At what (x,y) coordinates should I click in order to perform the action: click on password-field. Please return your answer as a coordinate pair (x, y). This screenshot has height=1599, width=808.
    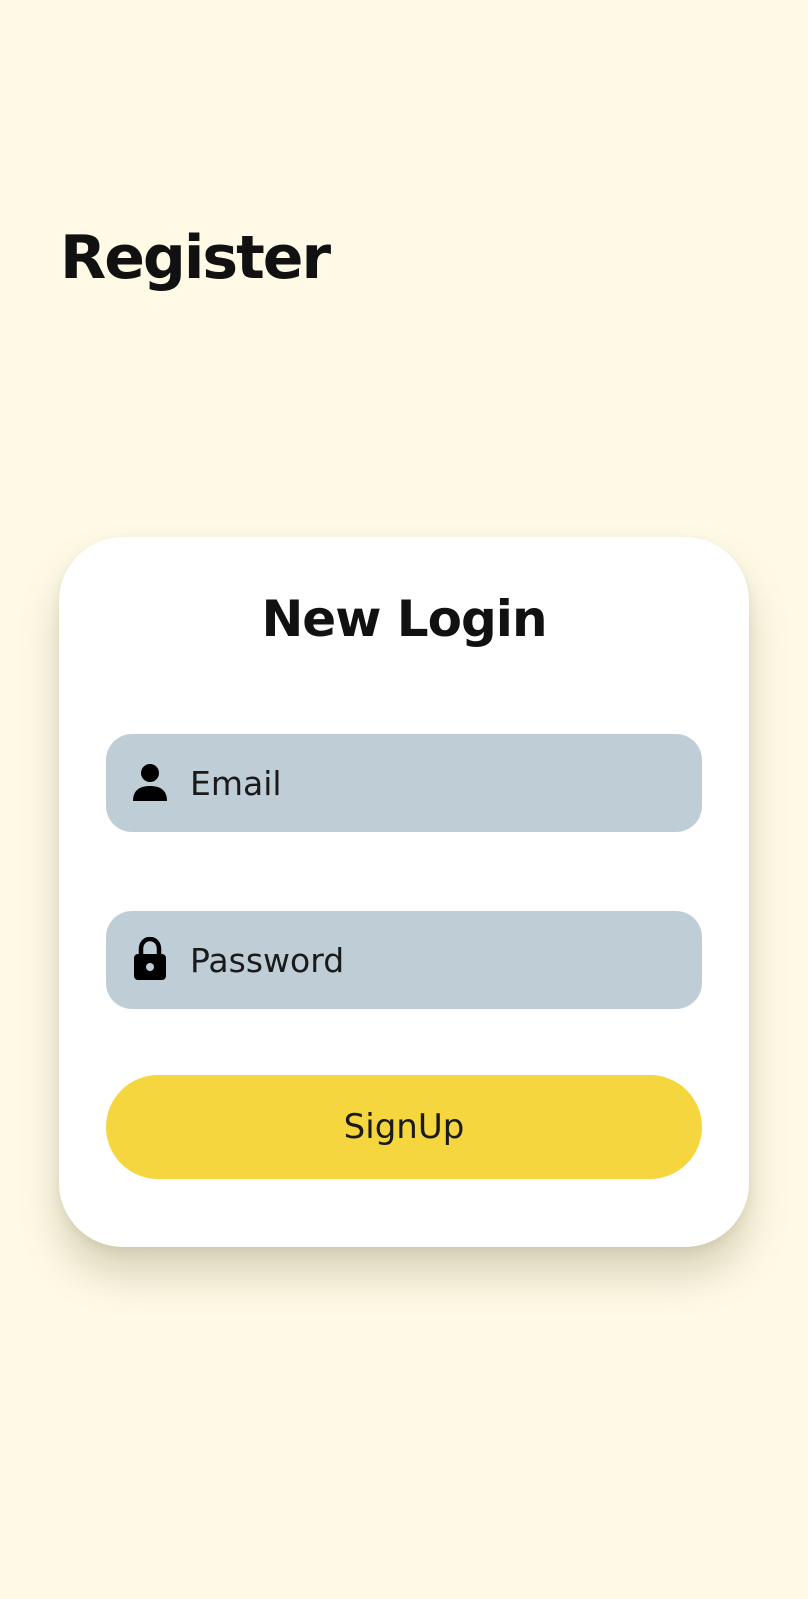
    Looking at the image, I should click on (435, 960).